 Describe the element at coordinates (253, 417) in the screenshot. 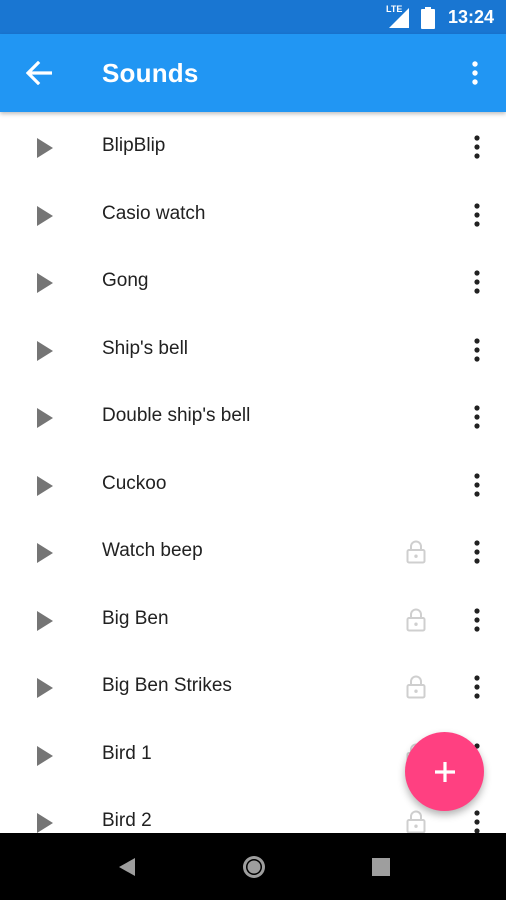

I see `sound-row: Double ship's bell` at that location.